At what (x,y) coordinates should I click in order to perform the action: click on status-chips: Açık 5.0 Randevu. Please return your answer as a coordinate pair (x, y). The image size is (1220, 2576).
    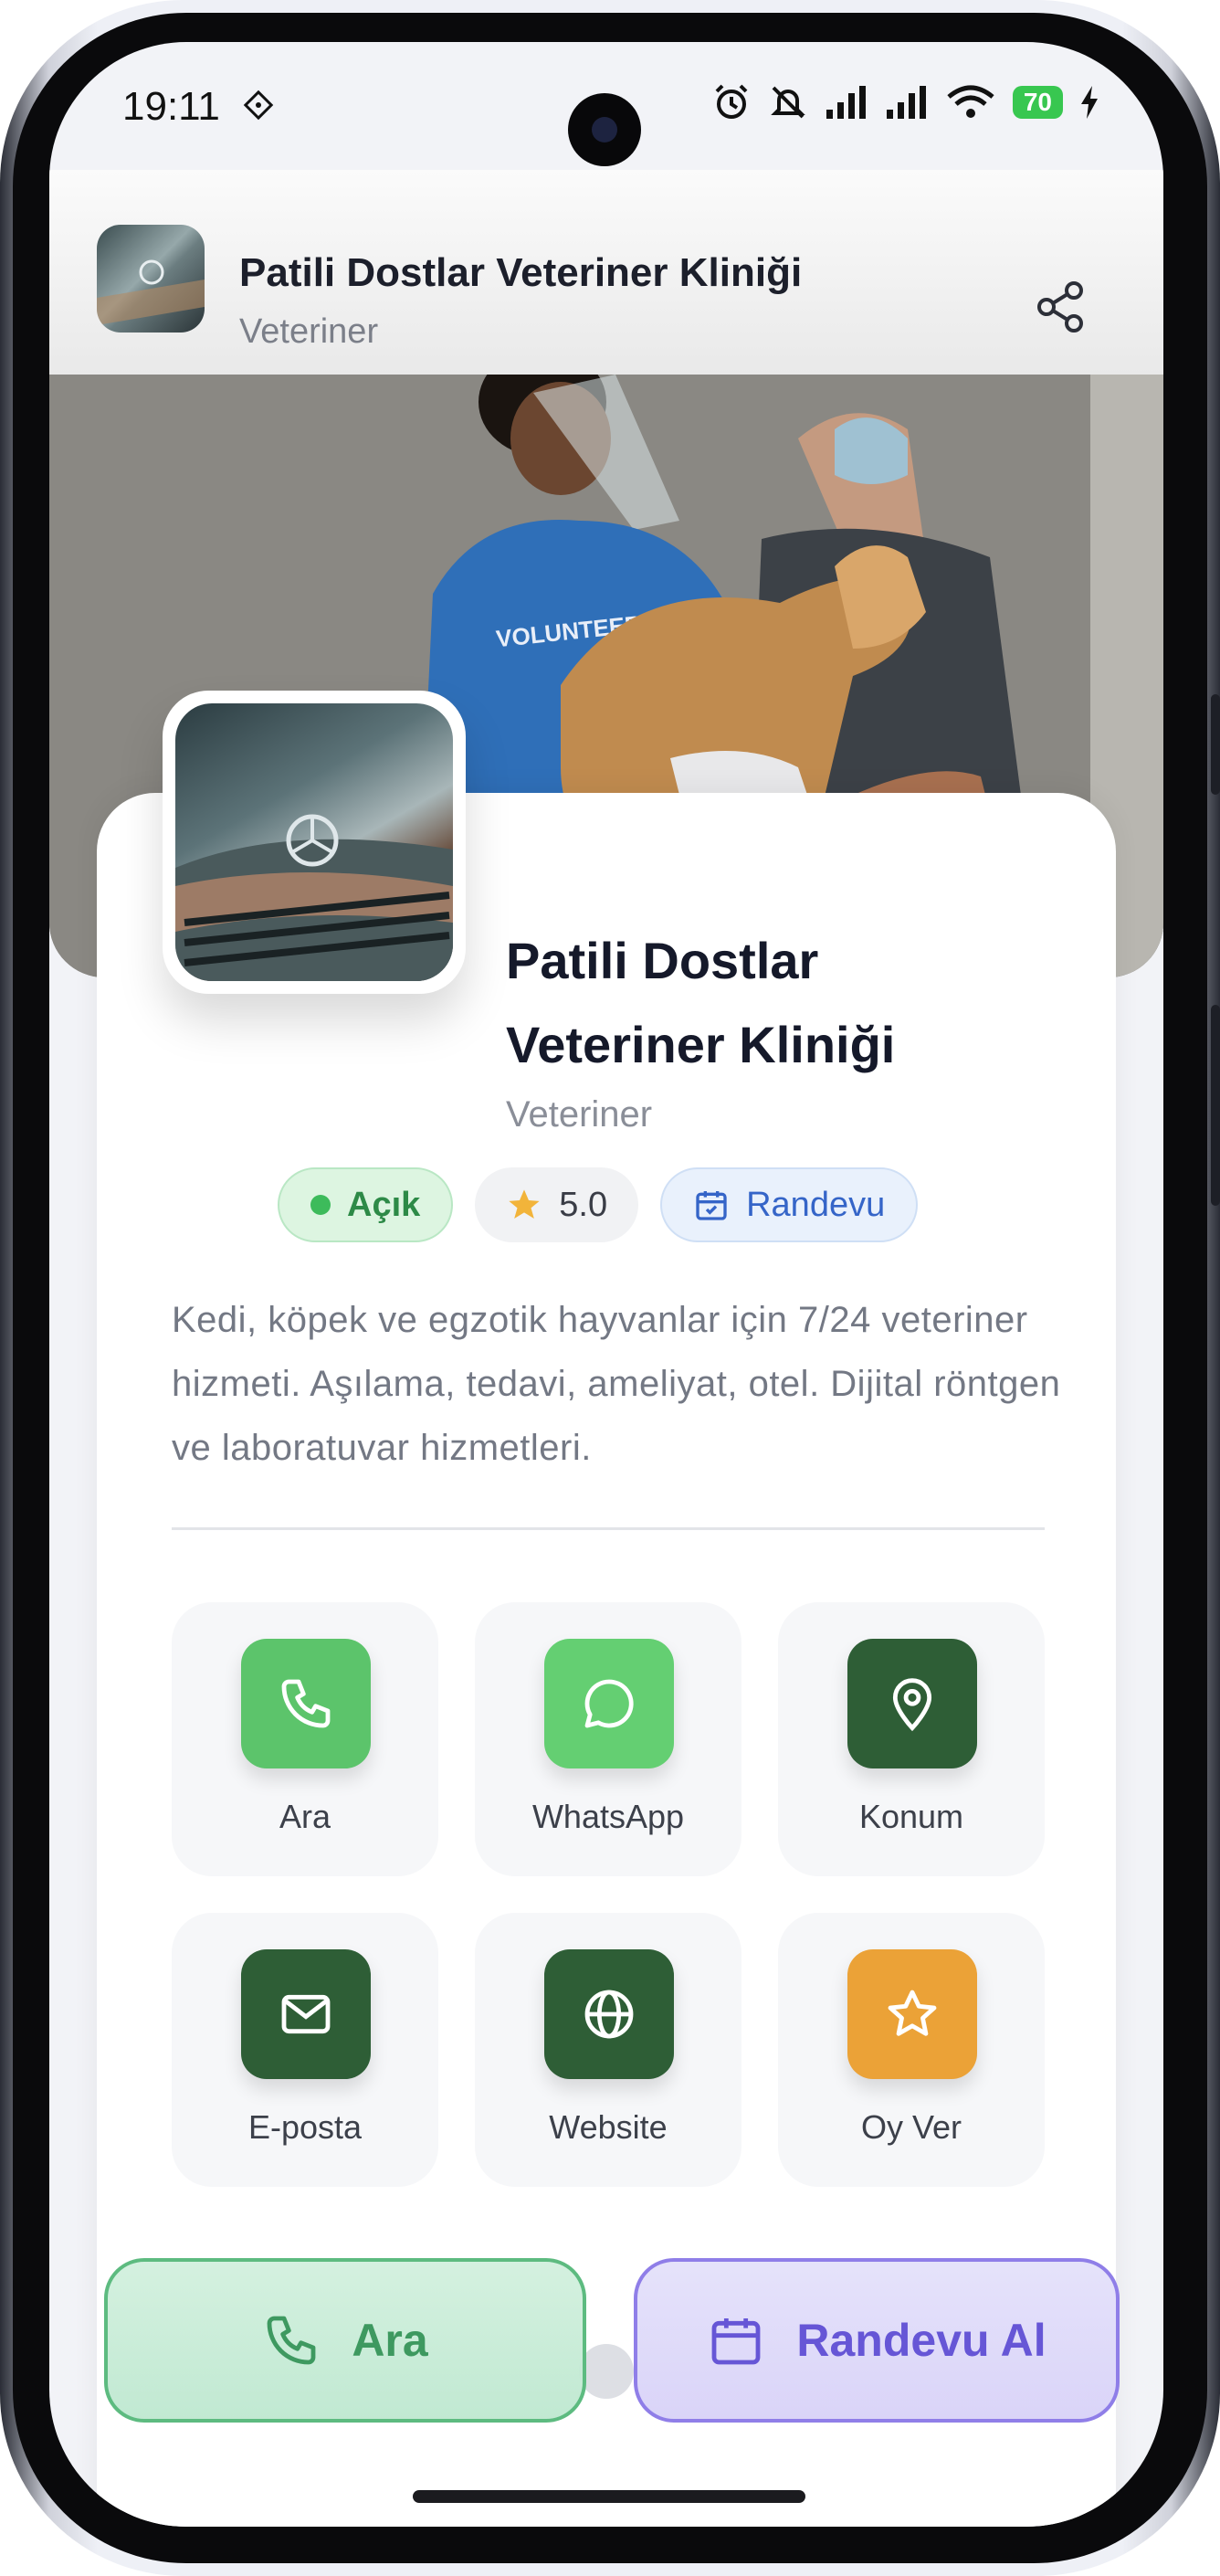
    Looking at the image, I should click on (598, 1204).